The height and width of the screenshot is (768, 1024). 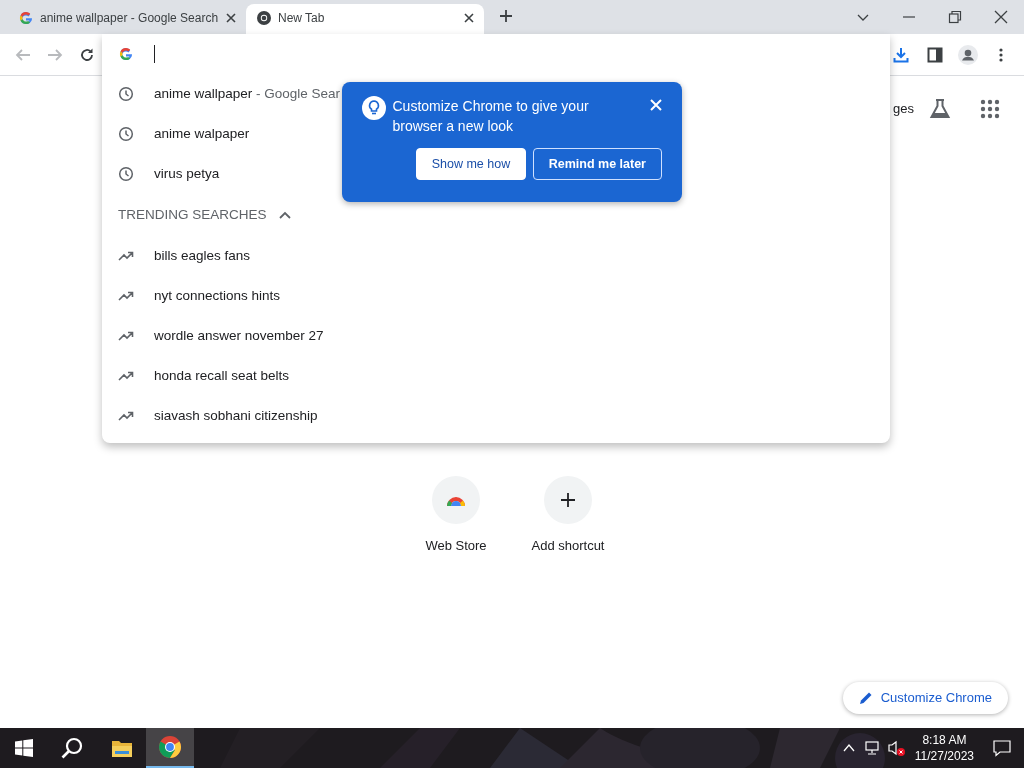 I want to click on suggestion-text: bills eagles fans, so click(x=202, y=255).